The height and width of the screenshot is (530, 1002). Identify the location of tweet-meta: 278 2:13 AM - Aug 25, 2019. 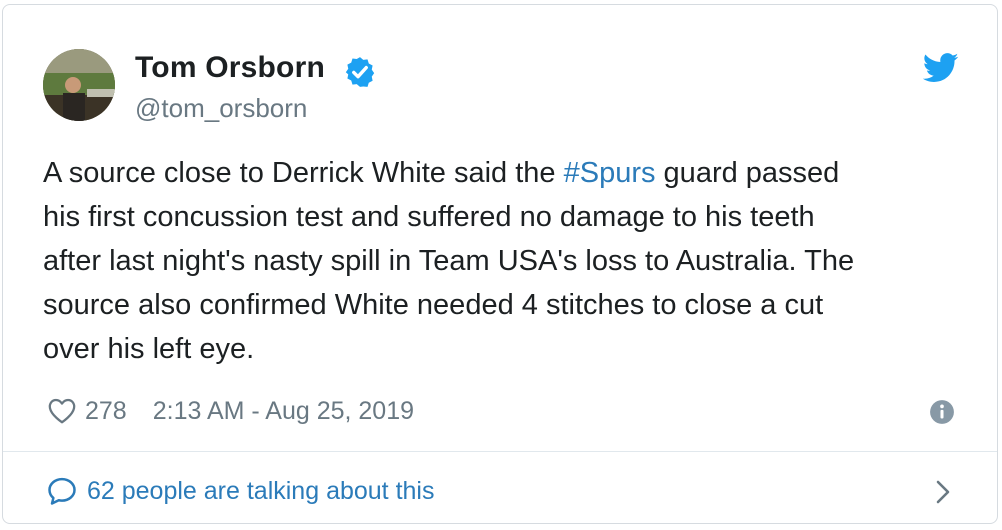
(230, 411).